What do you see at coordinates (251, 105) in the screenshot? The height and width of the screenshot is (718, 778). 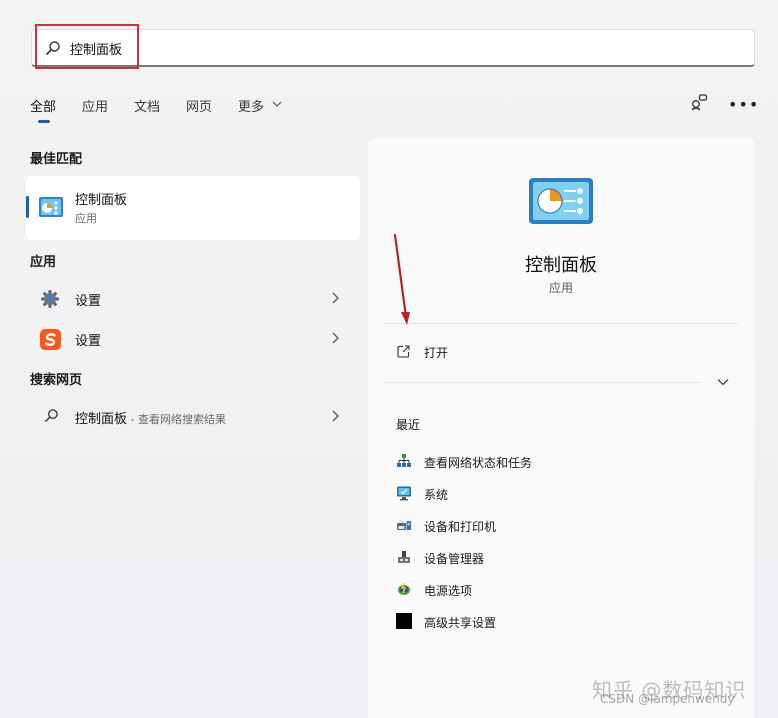 I see `tab-more: 更多` at bounding box center [251, 105].